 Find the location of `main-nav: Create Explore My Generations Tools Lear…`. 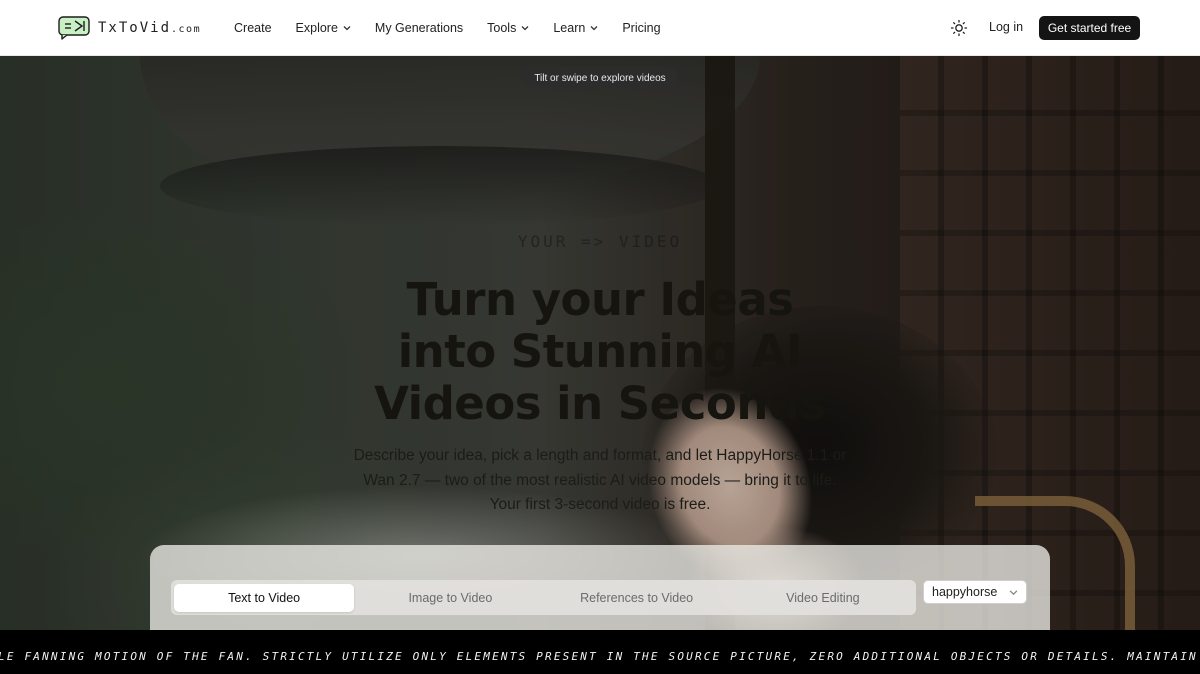

main-nav: Create Explore My Generations Tools Lear… is located at coordinates (459, 28).